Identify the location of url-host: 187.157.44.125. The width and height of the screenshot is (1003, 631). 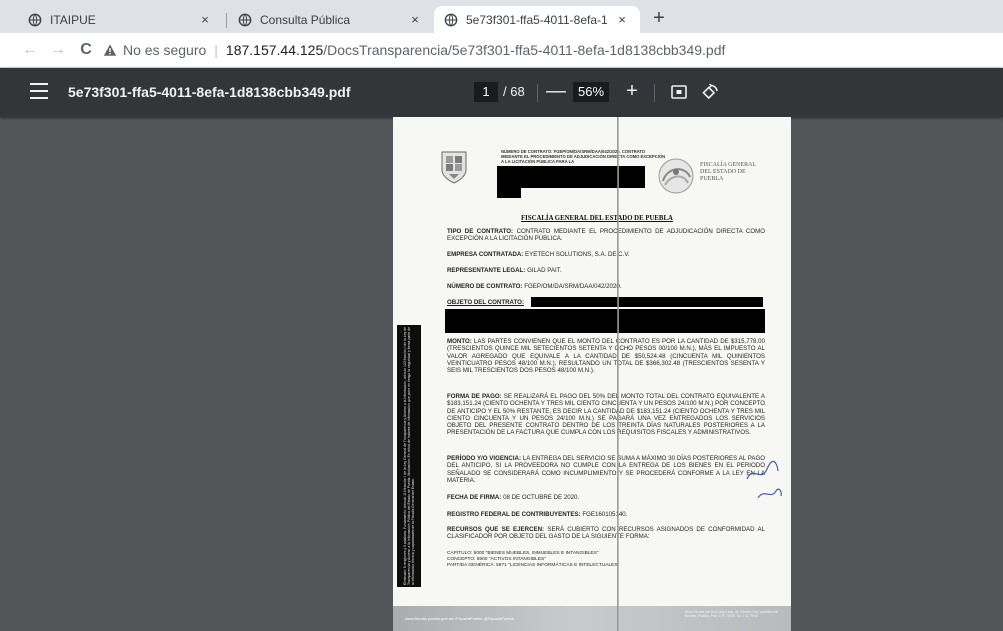
(274, 50).